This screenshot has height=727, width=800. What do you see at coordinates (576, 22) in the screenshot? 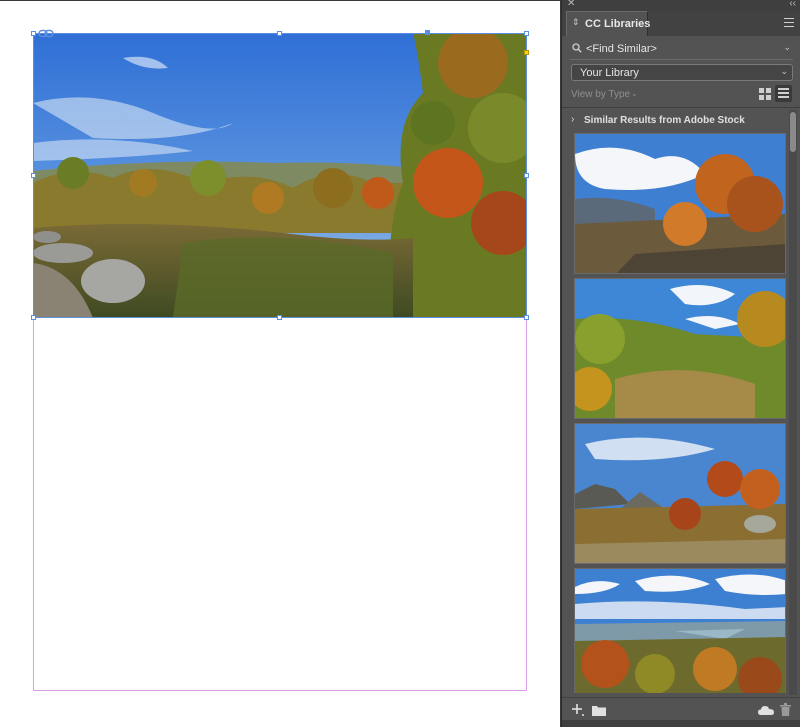
I see `tab-collapse-icon: ⇕` at bounding box center [576, 22].